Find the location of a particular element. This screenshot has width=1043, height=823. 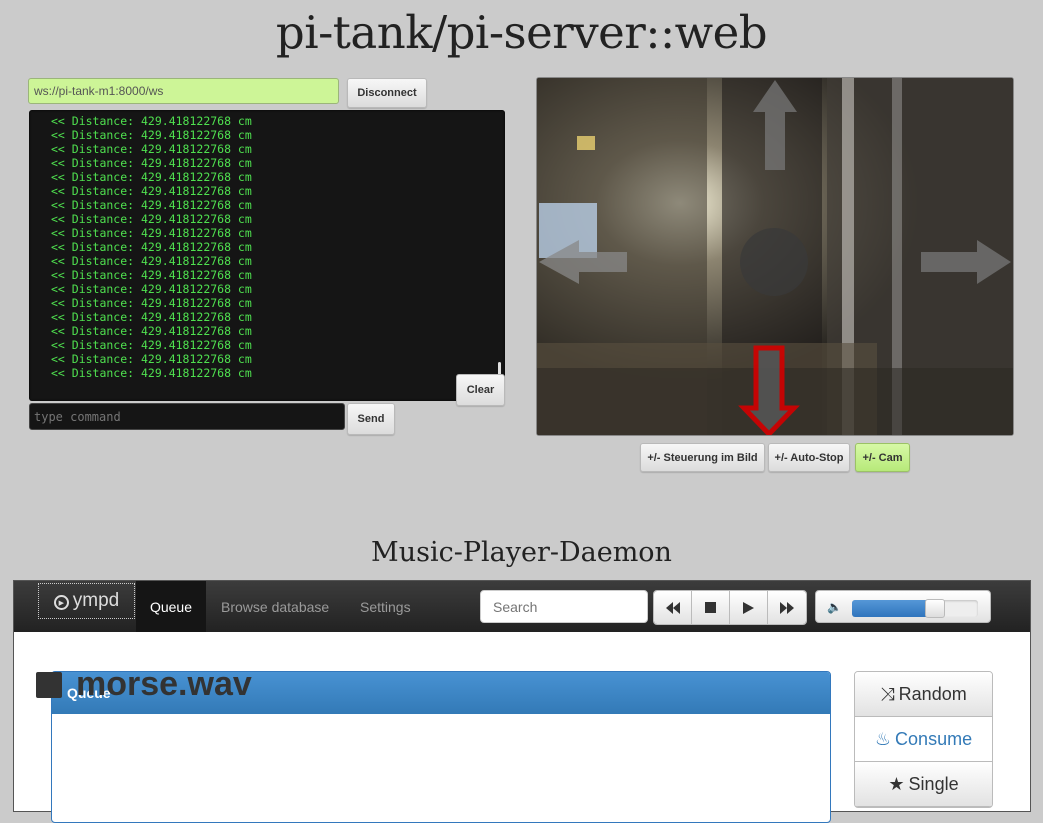

consume-label: Consume is located at coordinates (934, 738).